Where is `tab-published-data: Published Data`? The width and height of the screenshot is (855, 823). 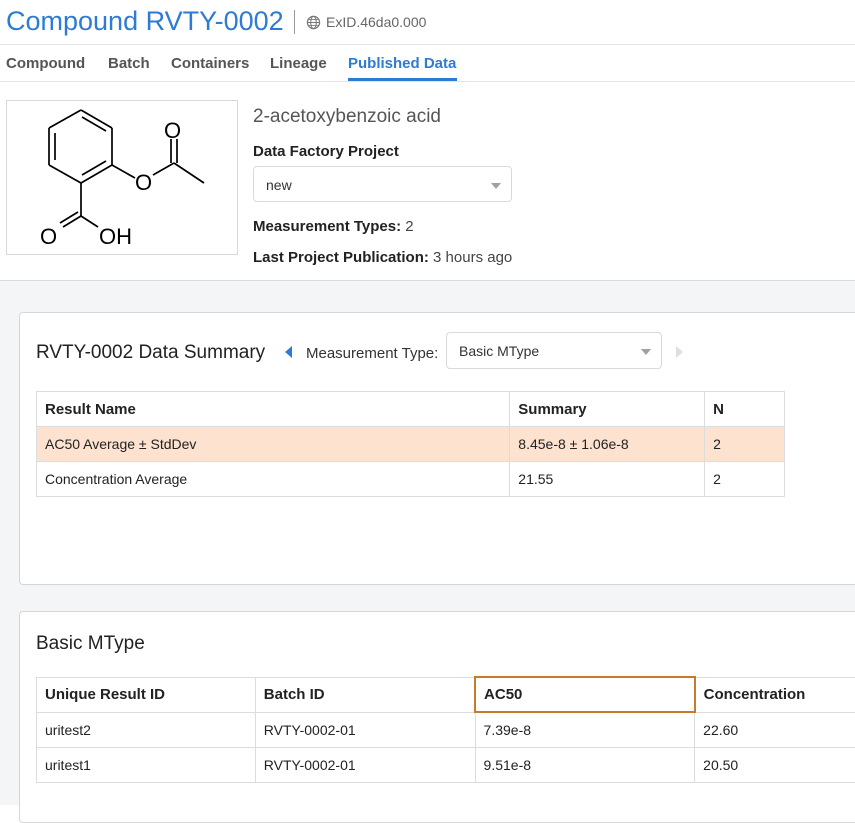
tab-published-data: Published Data is located at coordinates (402, 63).